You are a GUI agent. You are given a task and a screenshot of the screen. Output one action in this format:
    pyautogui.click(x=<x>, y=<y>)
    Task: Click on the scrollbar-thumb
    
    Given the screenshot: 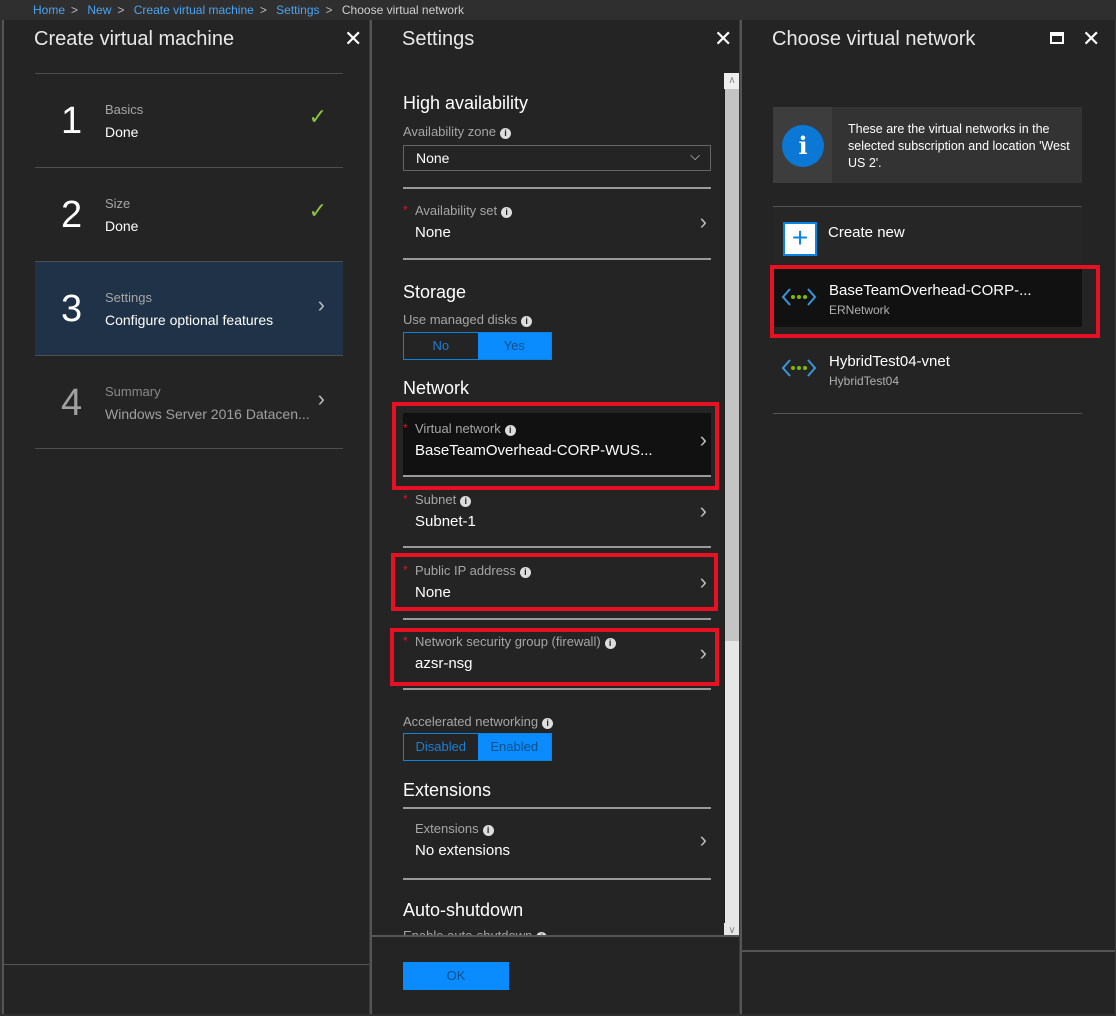 What is the action you would take?
    pyautogui.click(x=732, y=365)
    